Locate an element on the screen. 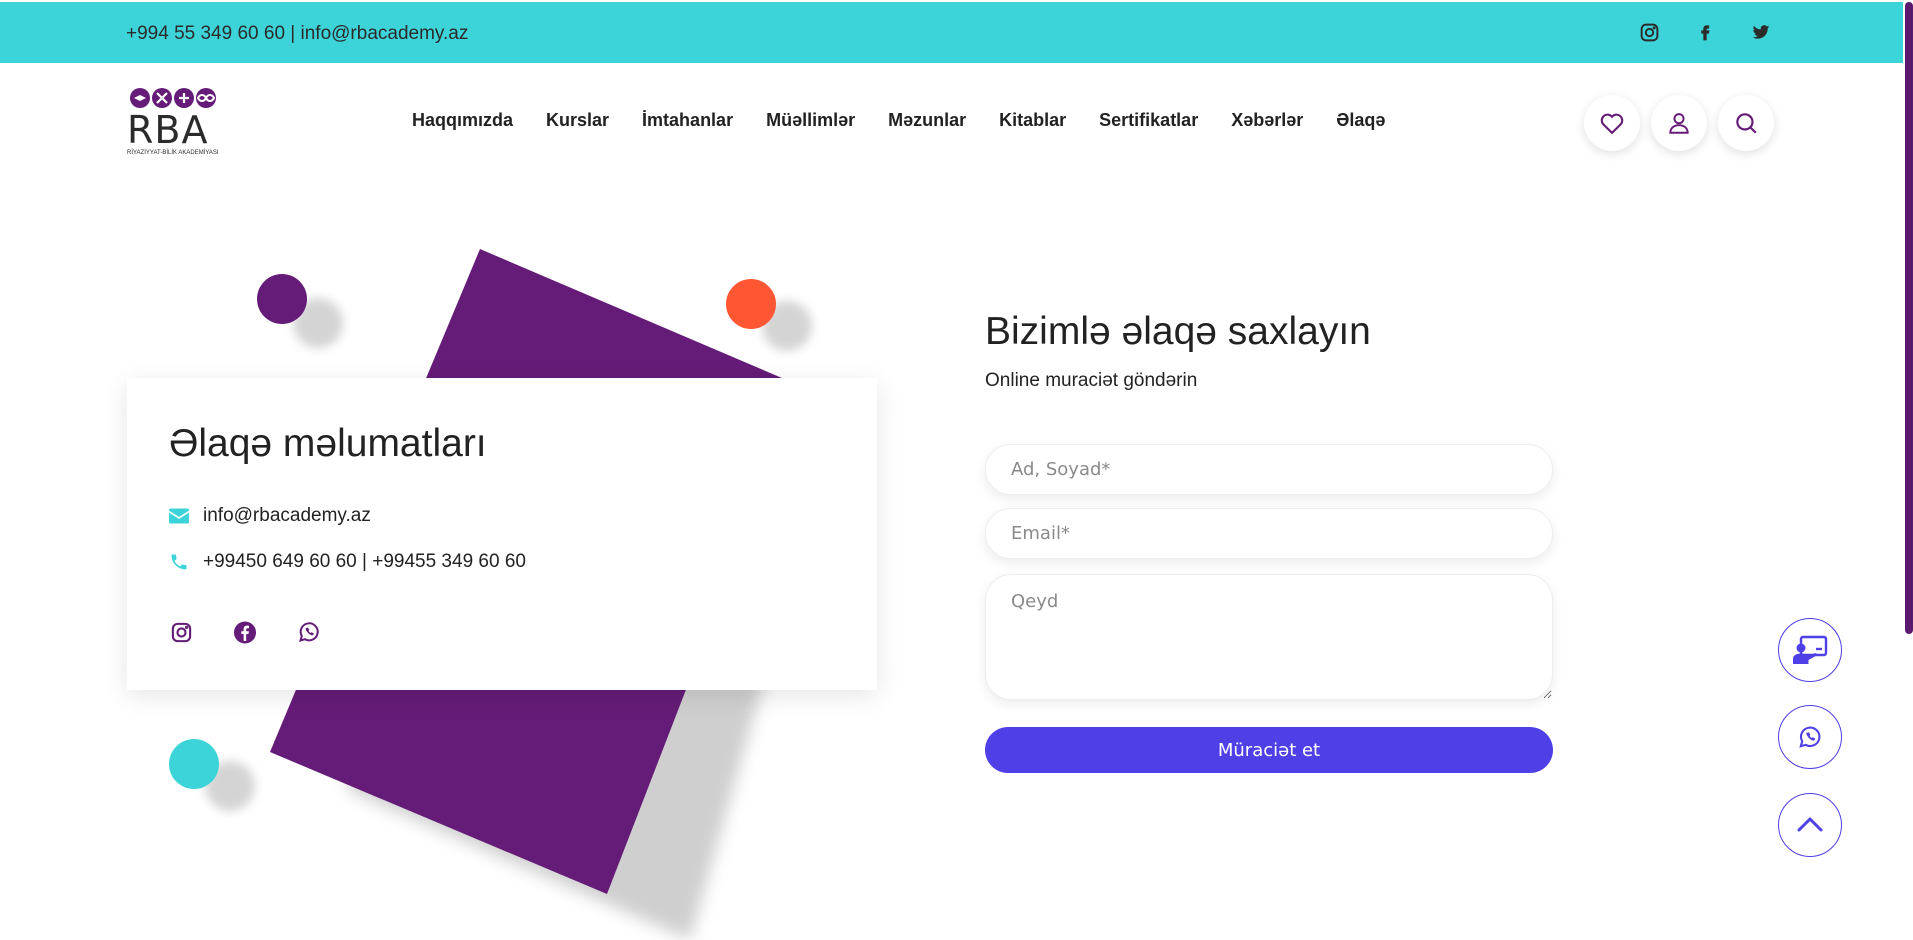 Image resolution: width=1913 pixels, height=940 pixels. contact-phones: +99450 649 60 60 | +99455 349 60 60 is located at coordinates (364, 562).